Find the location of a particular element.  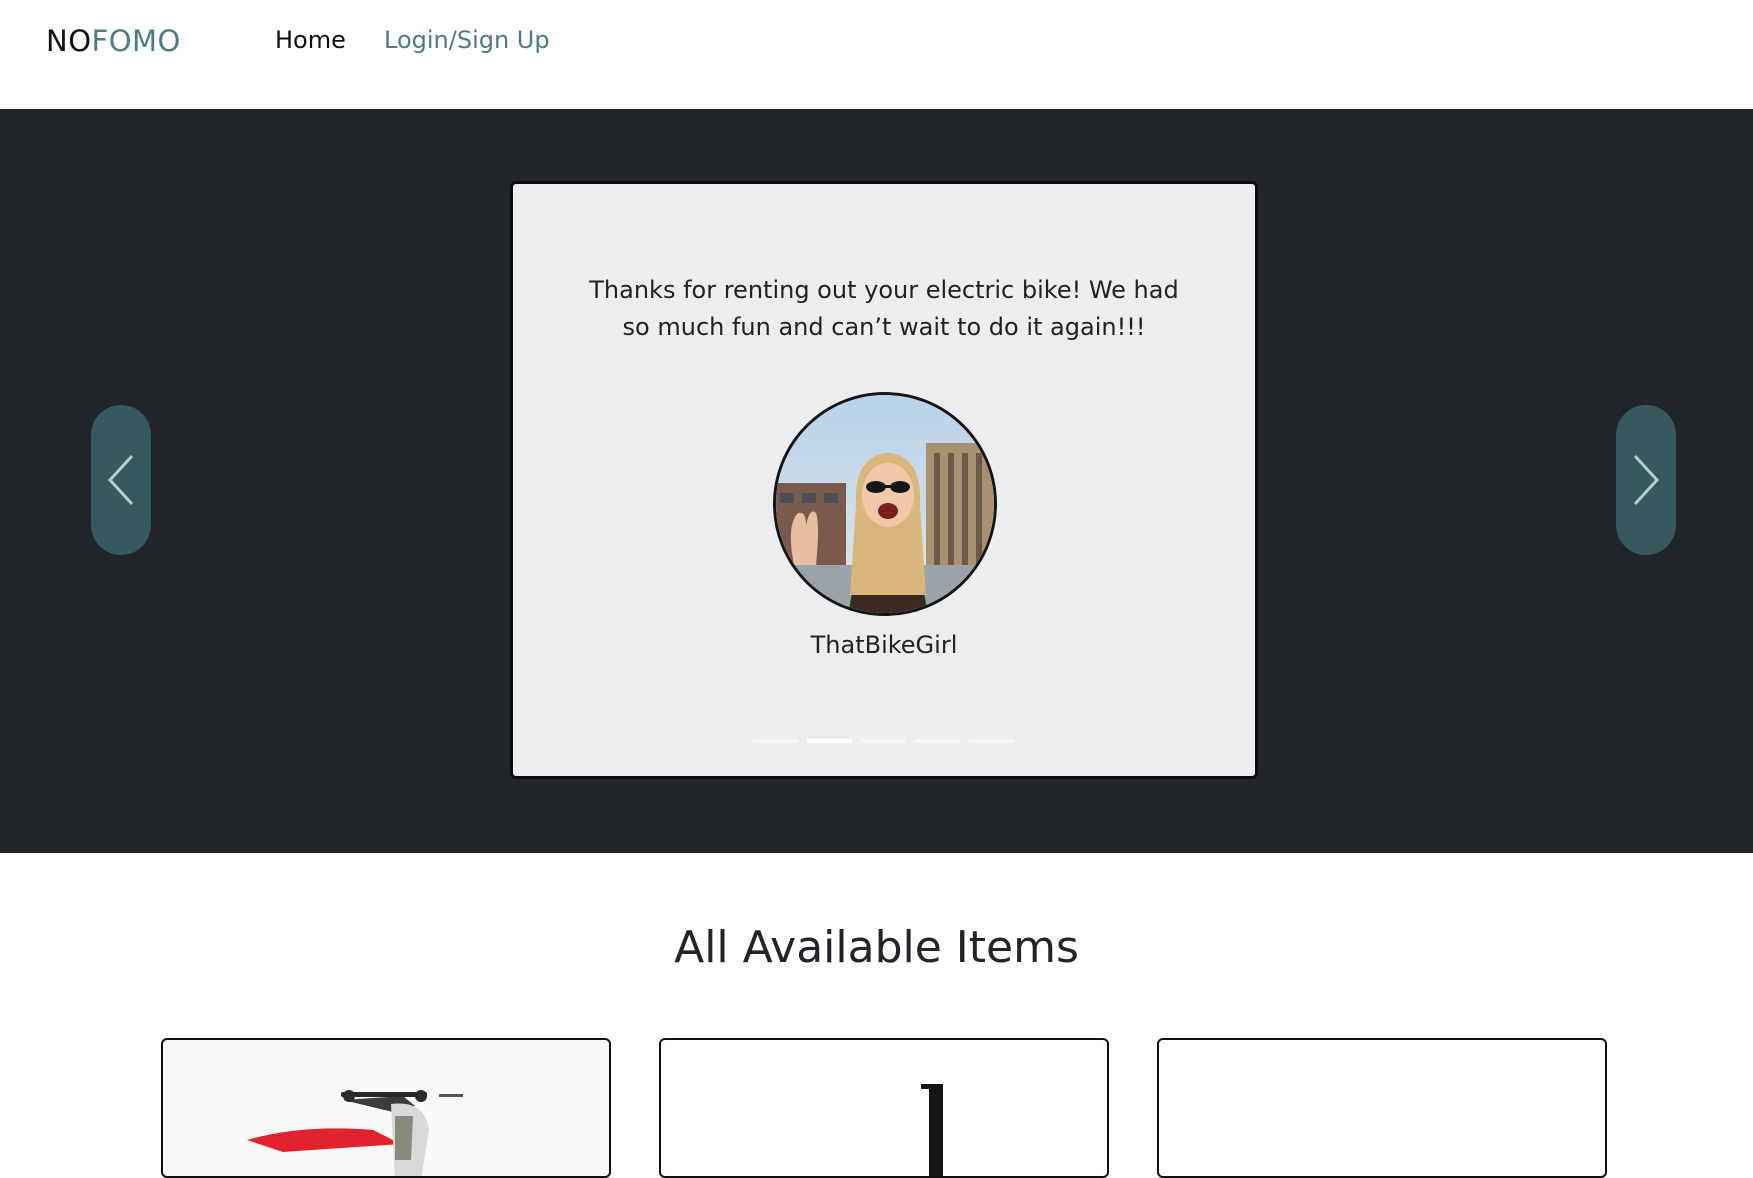

user-photo-icon is located at coordinates (885, 504).